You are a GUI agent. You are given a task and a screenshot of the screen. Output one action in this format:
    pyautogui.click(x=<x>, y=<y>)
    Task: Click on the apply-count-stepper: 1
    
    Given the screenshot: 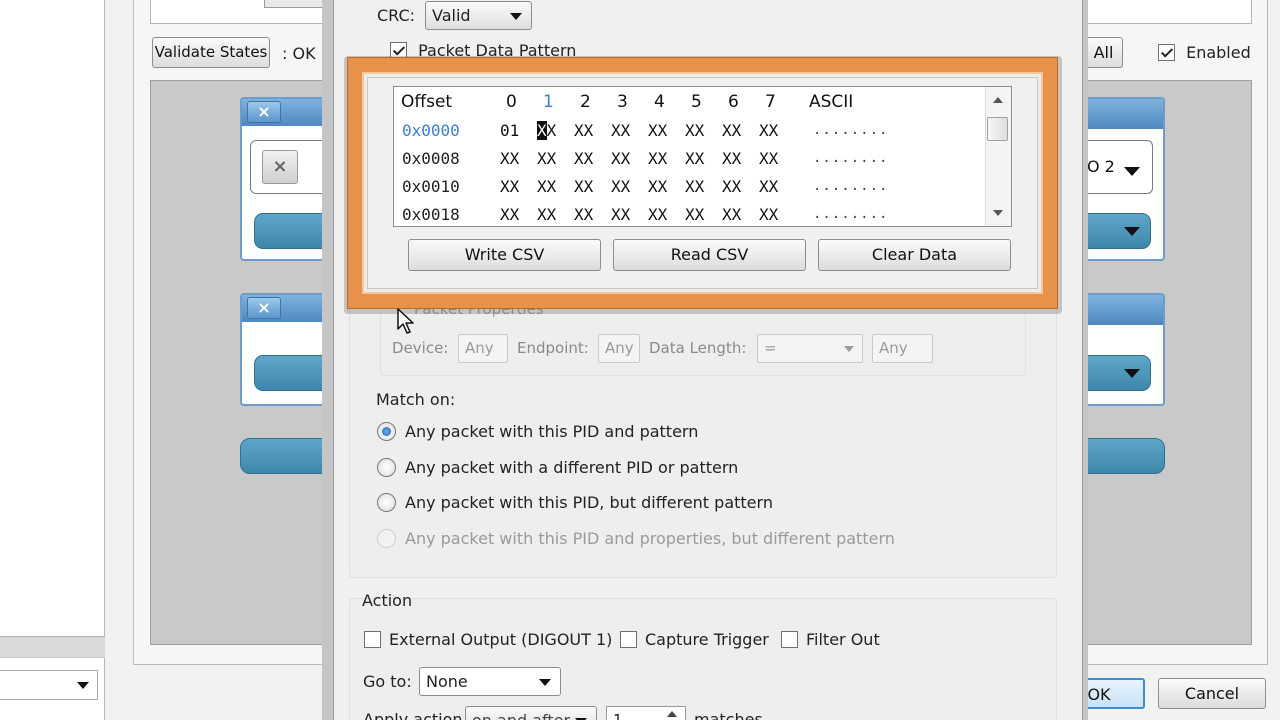 What is the action you would take?
    pyautogui.click(x=646, y=713)
    